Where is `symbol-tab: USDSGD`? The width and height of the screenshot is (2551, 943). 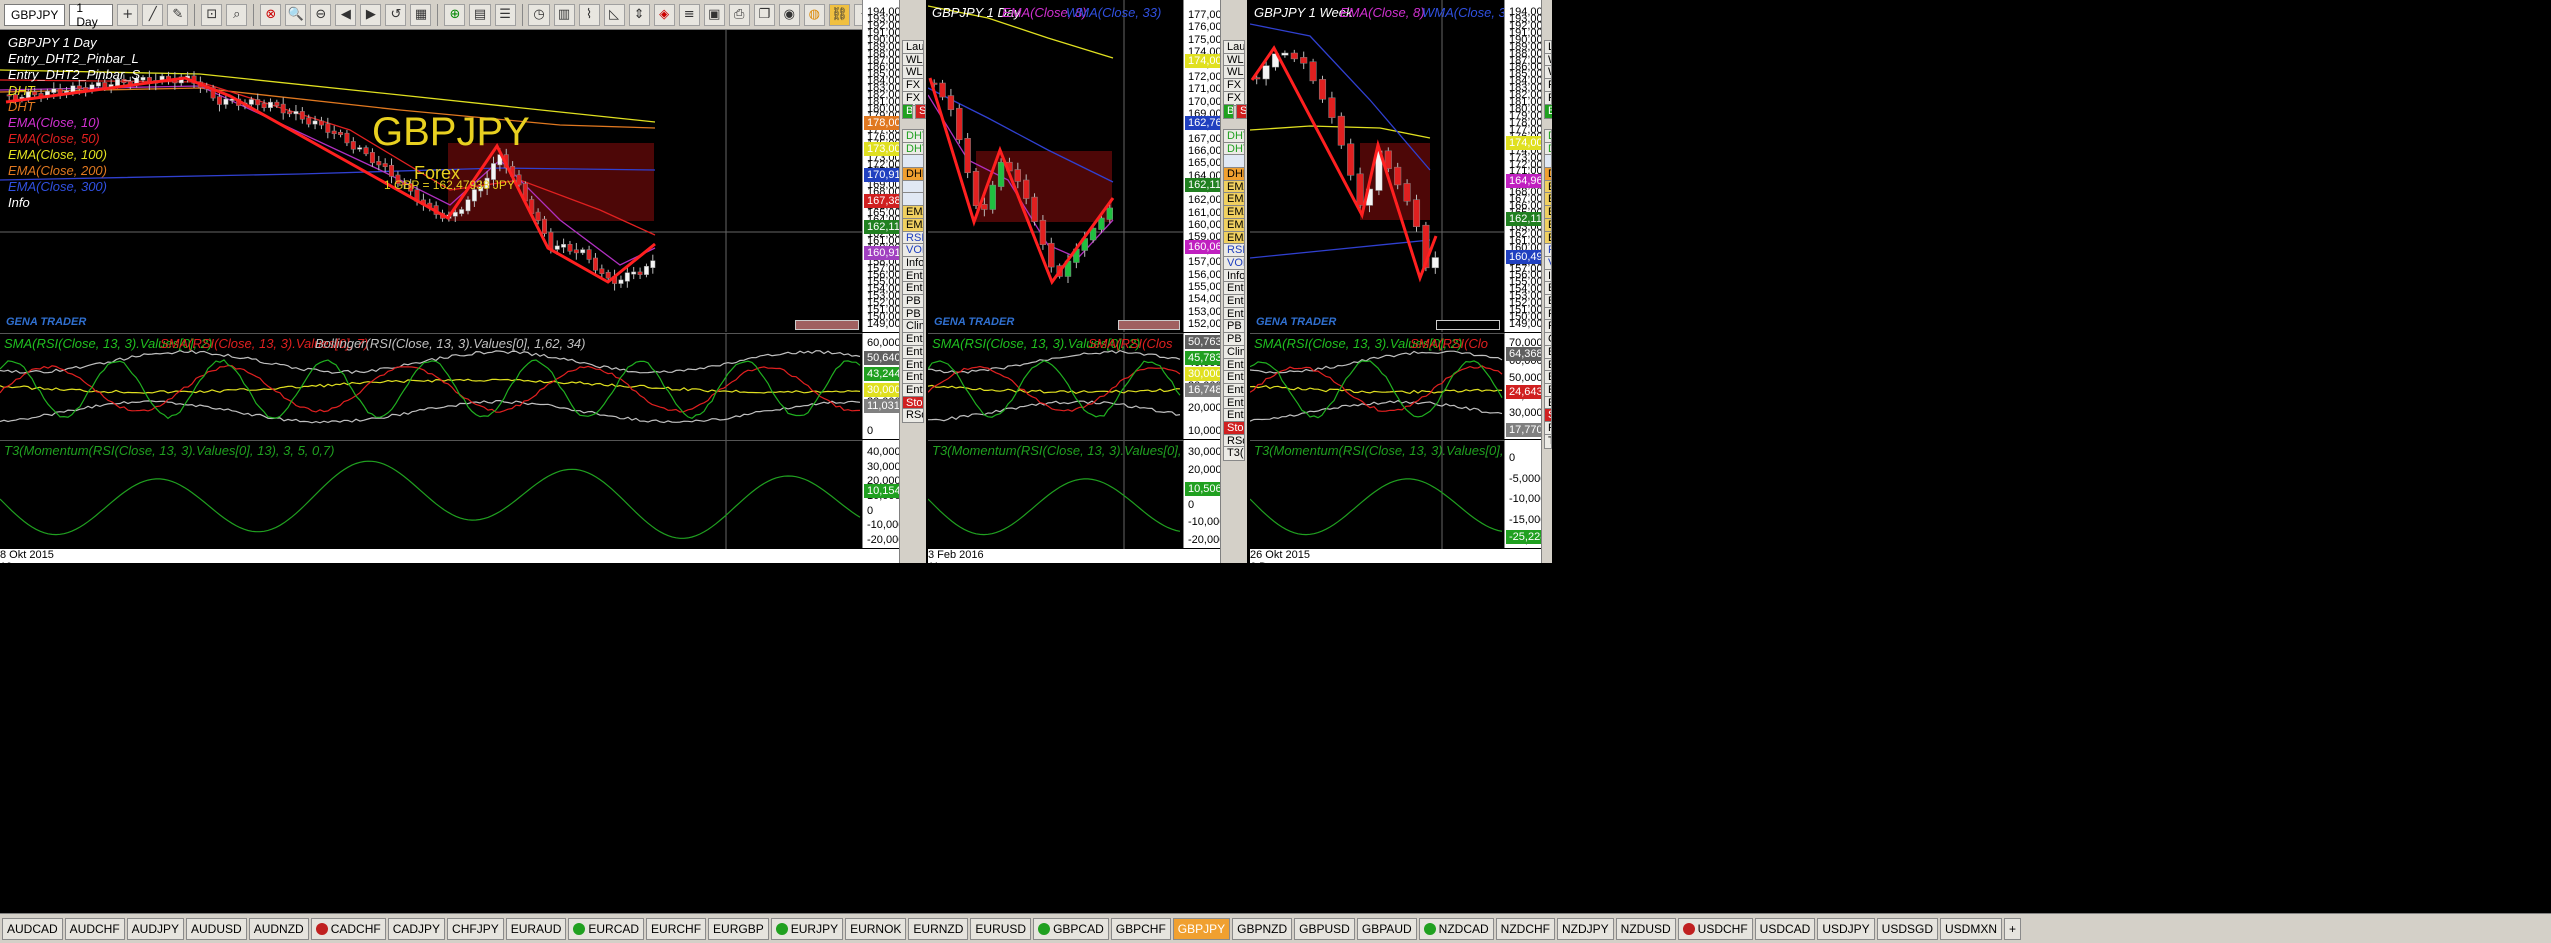 symbol-tab: USDSGD is located at coordinates (1907, 928).